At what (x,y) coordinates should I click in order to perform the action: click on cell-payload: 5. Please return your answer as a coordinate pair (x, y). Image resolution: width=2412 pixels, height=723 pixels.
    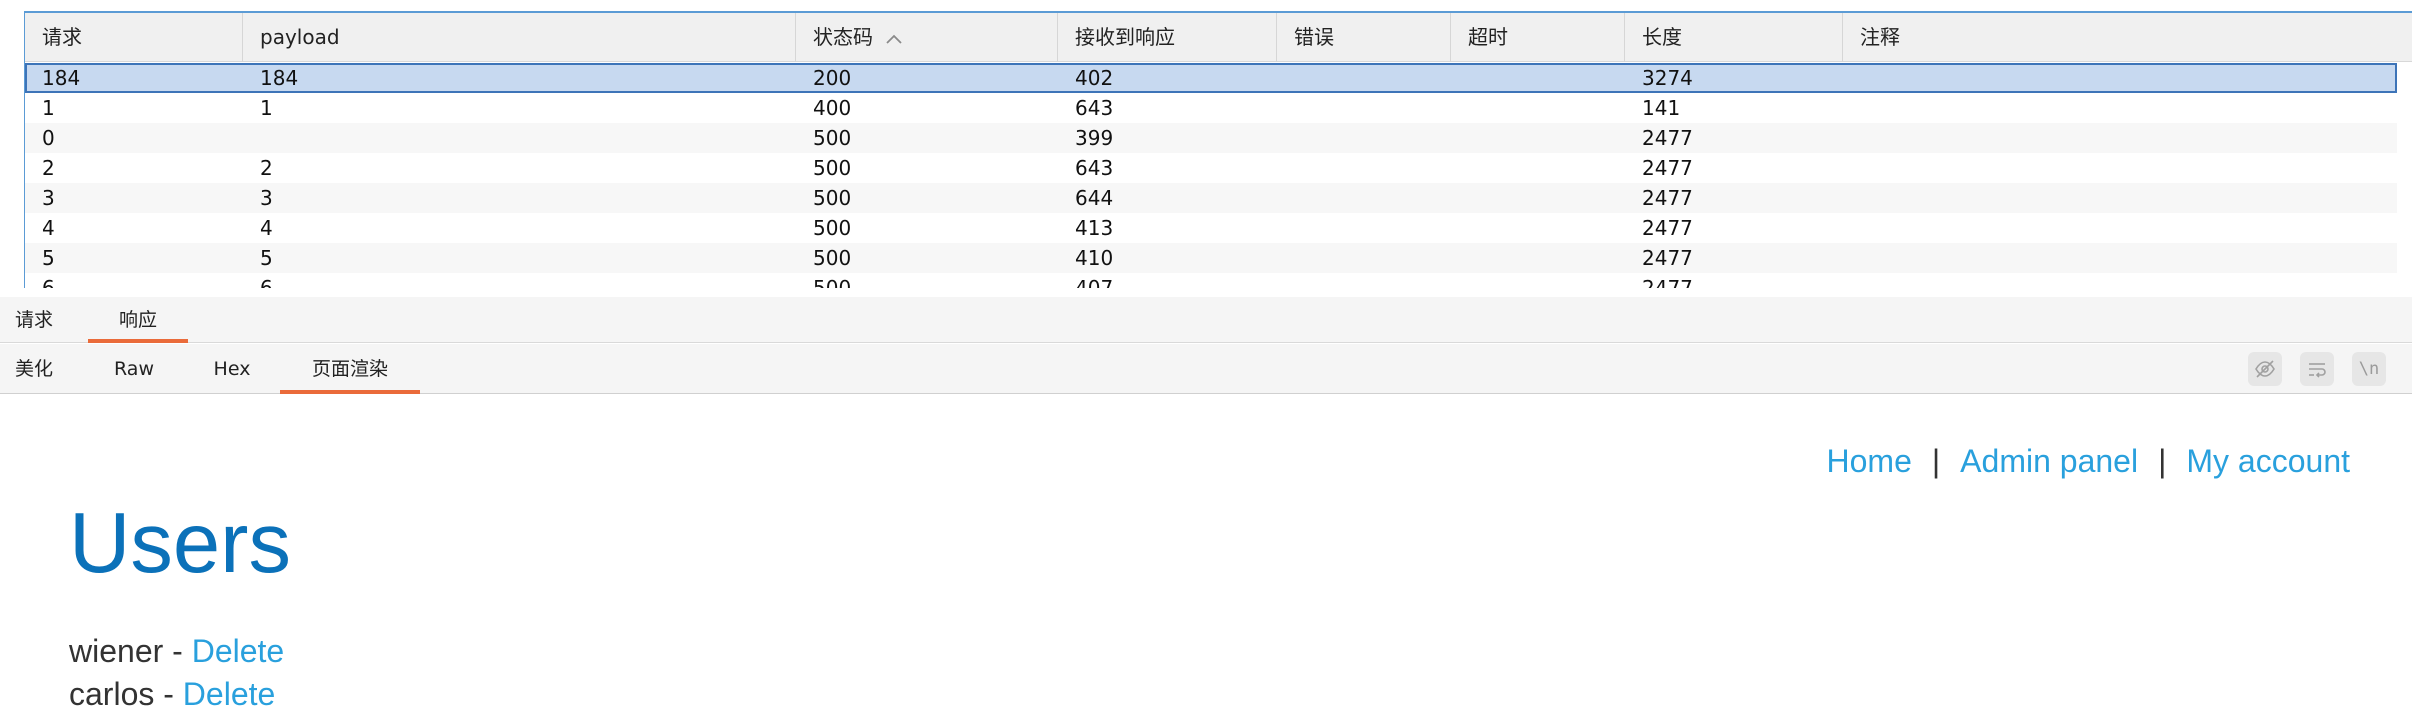
    Looking at the image, I should click on (266, 258).